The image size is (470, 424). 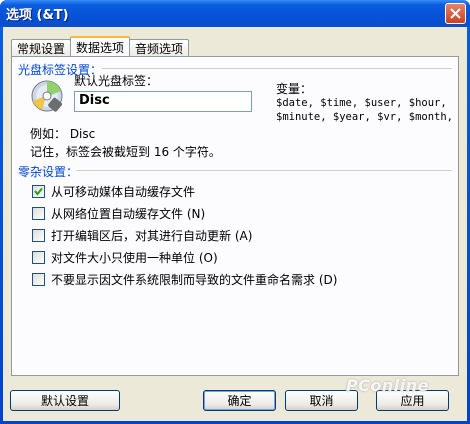 I want to click on tab-strip: 常规设置 数据选项 音频选项, so click(x=100, y=46).